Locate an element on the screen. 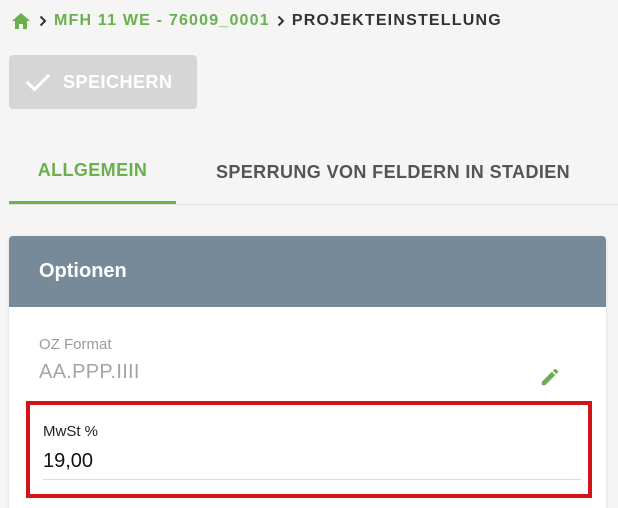 The image size is (618, 508). save-button: SPEICHERN is located at coordinates (103, 82).